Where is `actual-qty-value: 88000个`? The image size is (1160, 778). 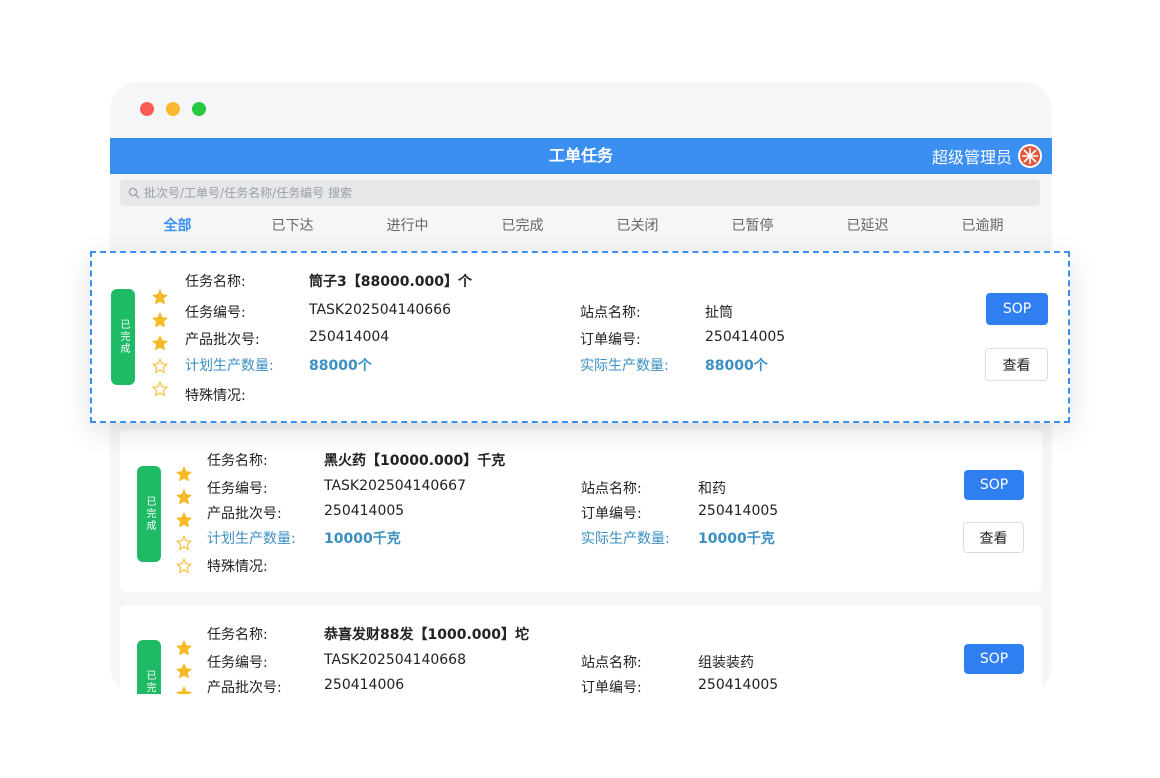
actual-qty-value: 88000个 is located at coordinates (736, 366).